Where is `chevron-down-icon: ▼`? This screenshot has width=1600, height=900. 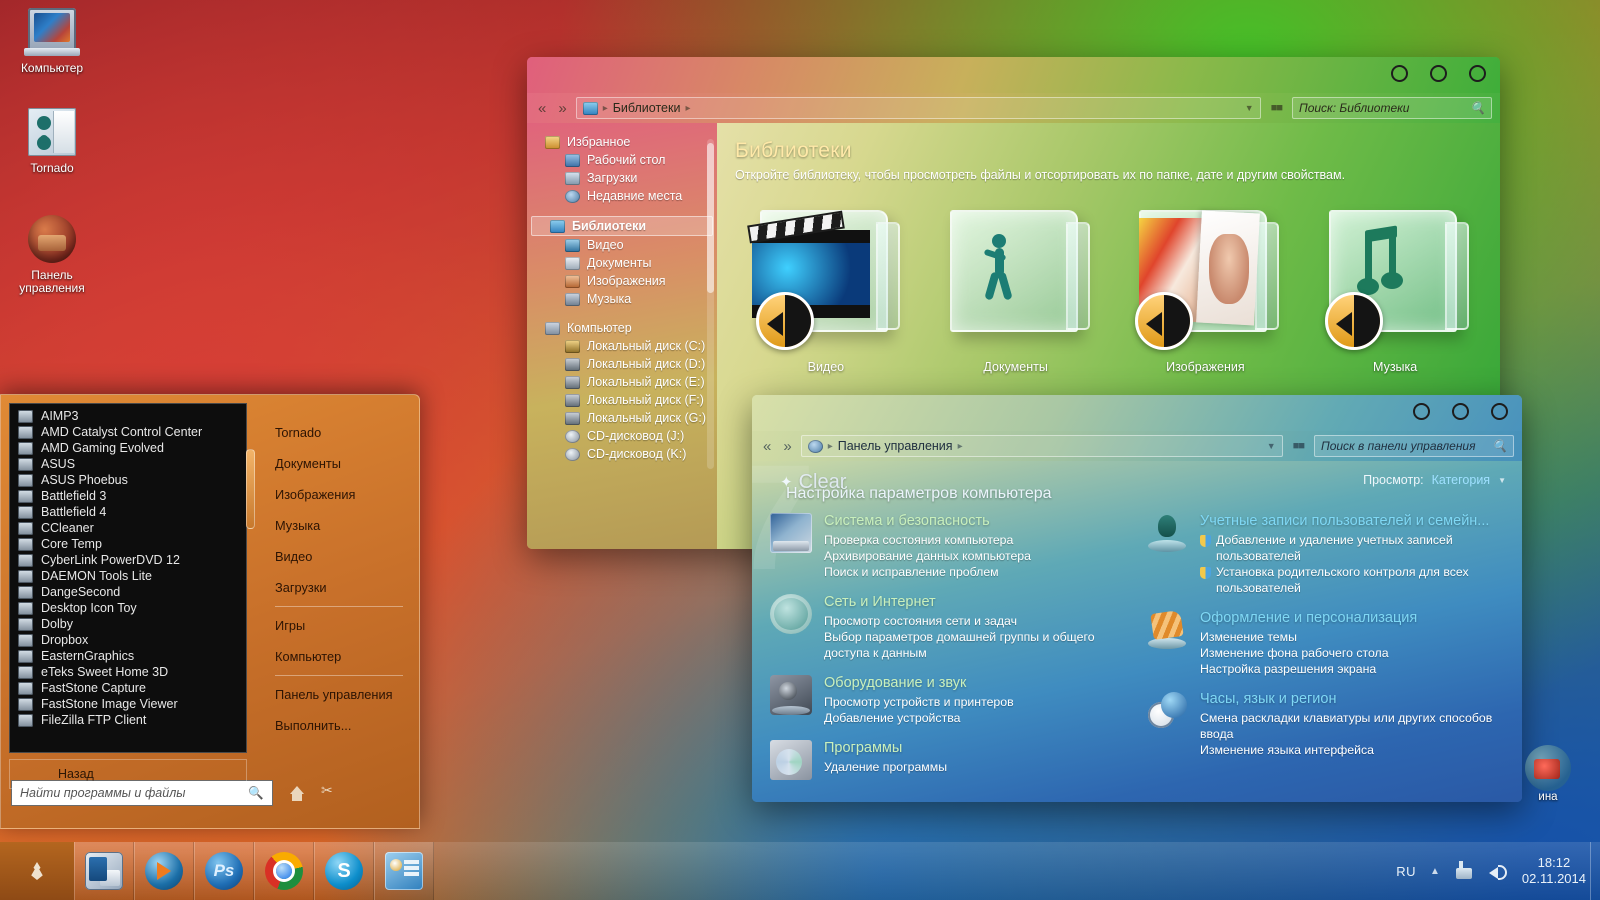
chevron-down-icon: ▼ is located at coordinates (1271, 446).